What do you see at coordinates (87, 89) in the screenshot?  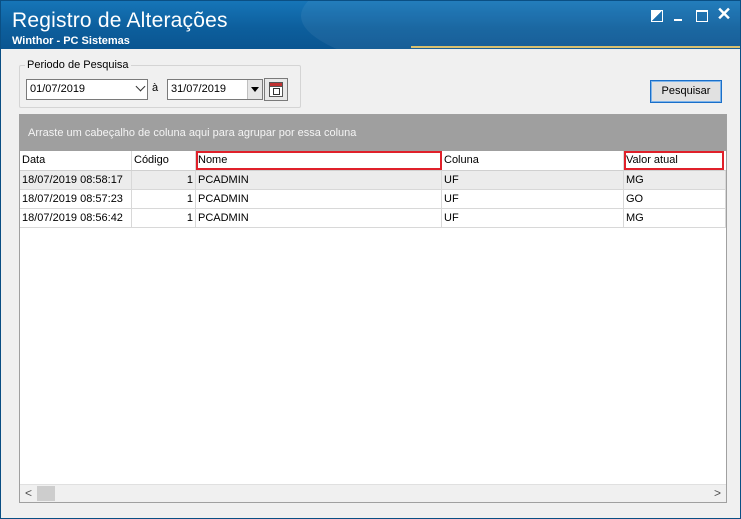 I see `start-date-combo: 01/07/2019` at bounding box center [87, 89].